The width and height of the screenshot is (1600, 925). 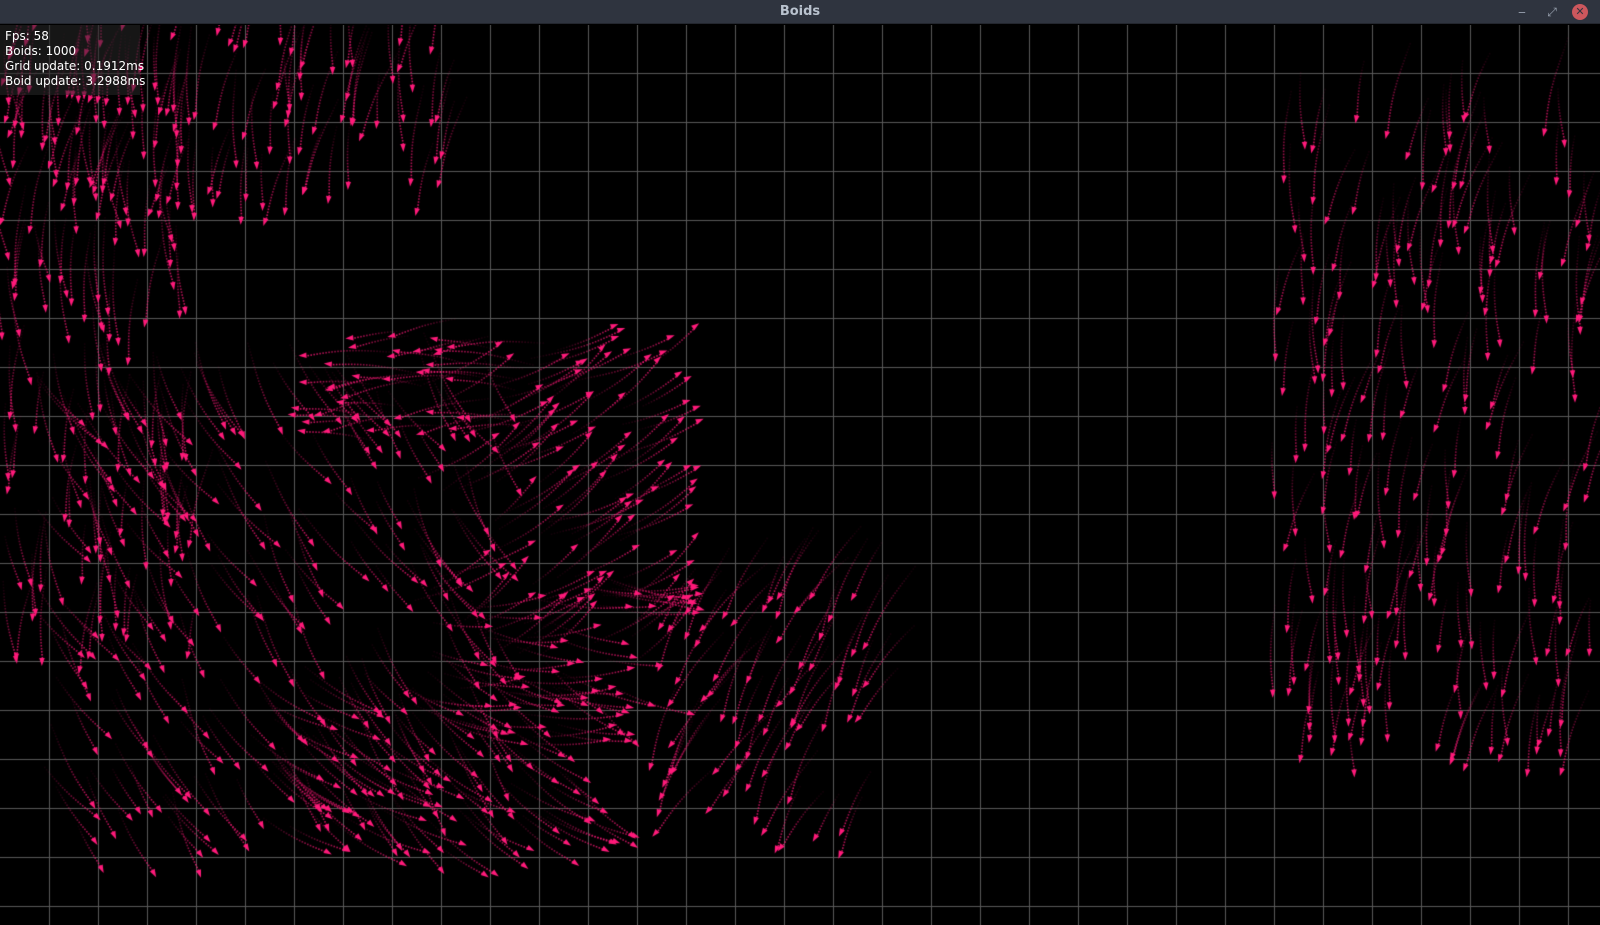 What do you see at coordinates (75, 66) in the screenshot?
I see `grid-update-readout: Grid update: 0.1912ms` at bounding box center [75, 66].